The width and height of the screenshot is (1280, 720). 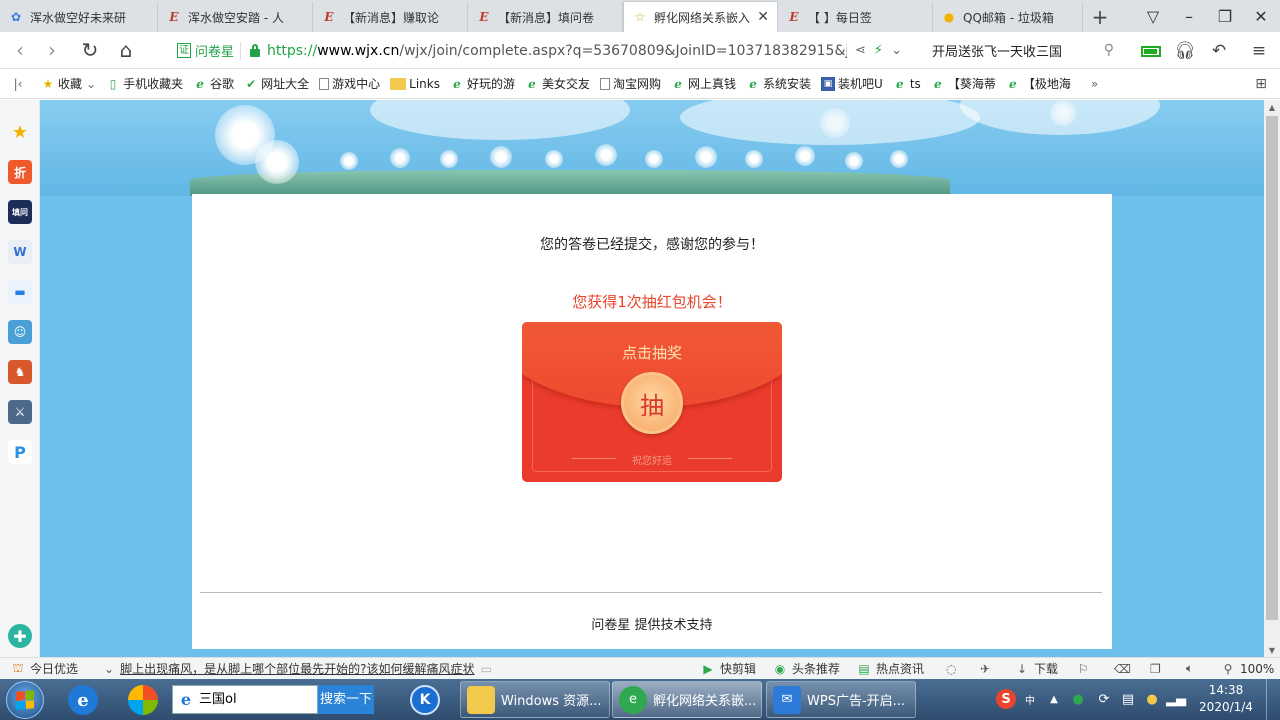 I want to click on tab-5: E 【 】每日签, so click(x=855, y=17).